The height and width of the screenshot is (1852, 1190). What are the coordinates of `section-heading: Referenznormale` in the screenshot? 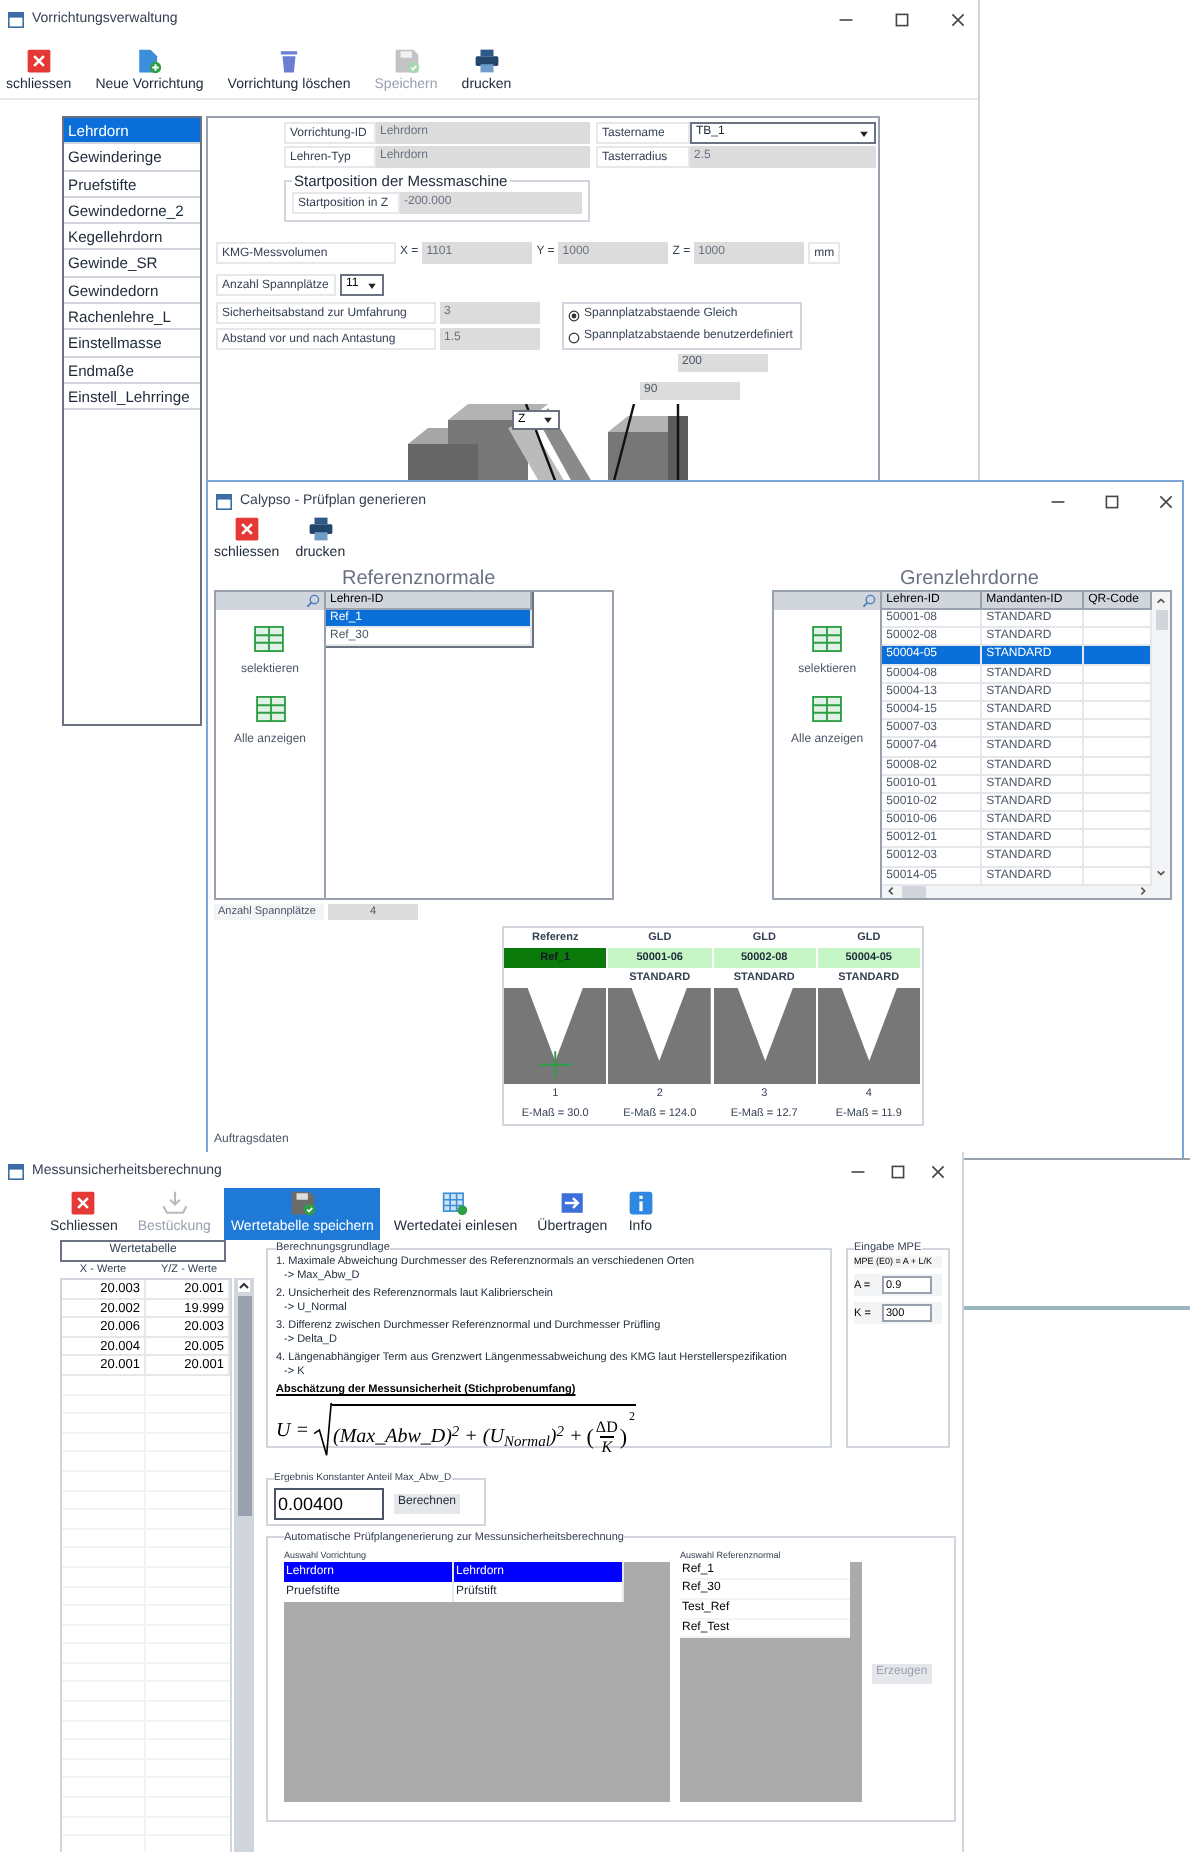 It's located at (419, 580).